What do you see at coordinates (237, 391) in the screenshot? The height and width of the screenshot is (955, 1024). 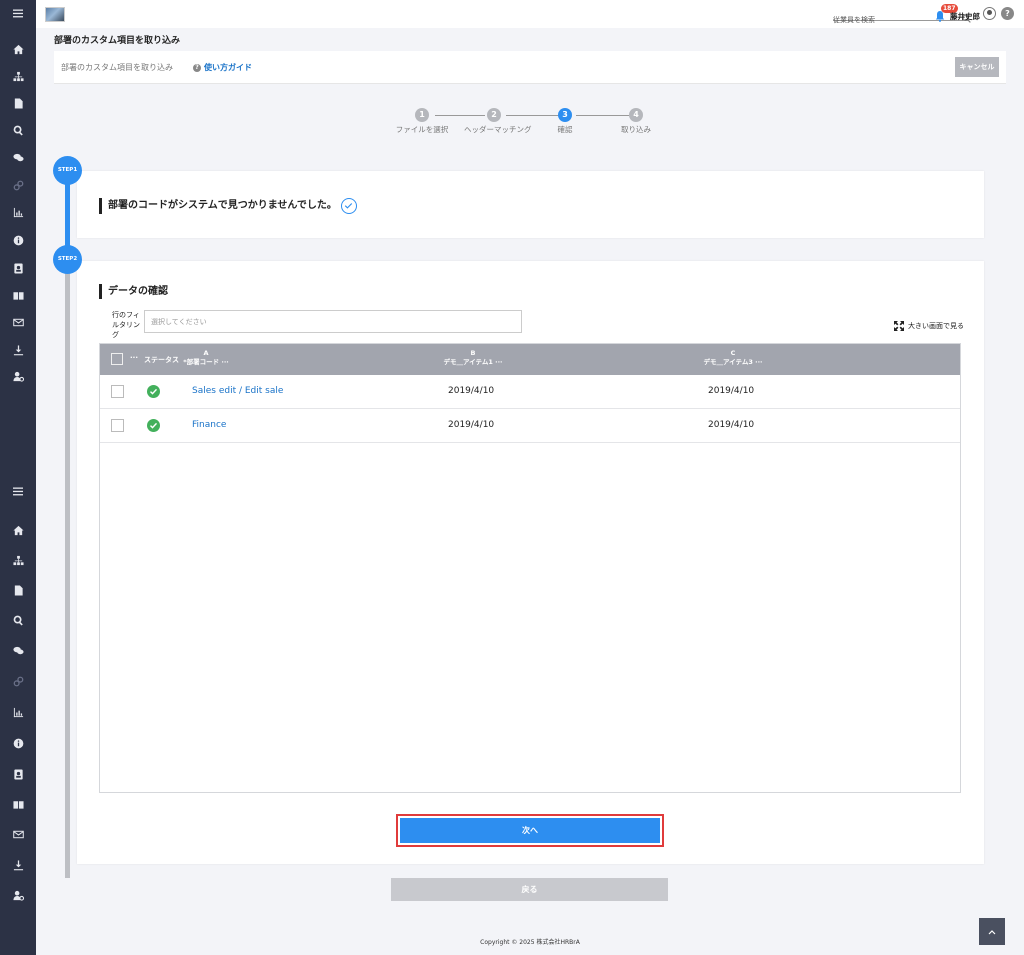 I see `department-code-link: Sales edit / Edit sale` at bounding box center [237, 391].